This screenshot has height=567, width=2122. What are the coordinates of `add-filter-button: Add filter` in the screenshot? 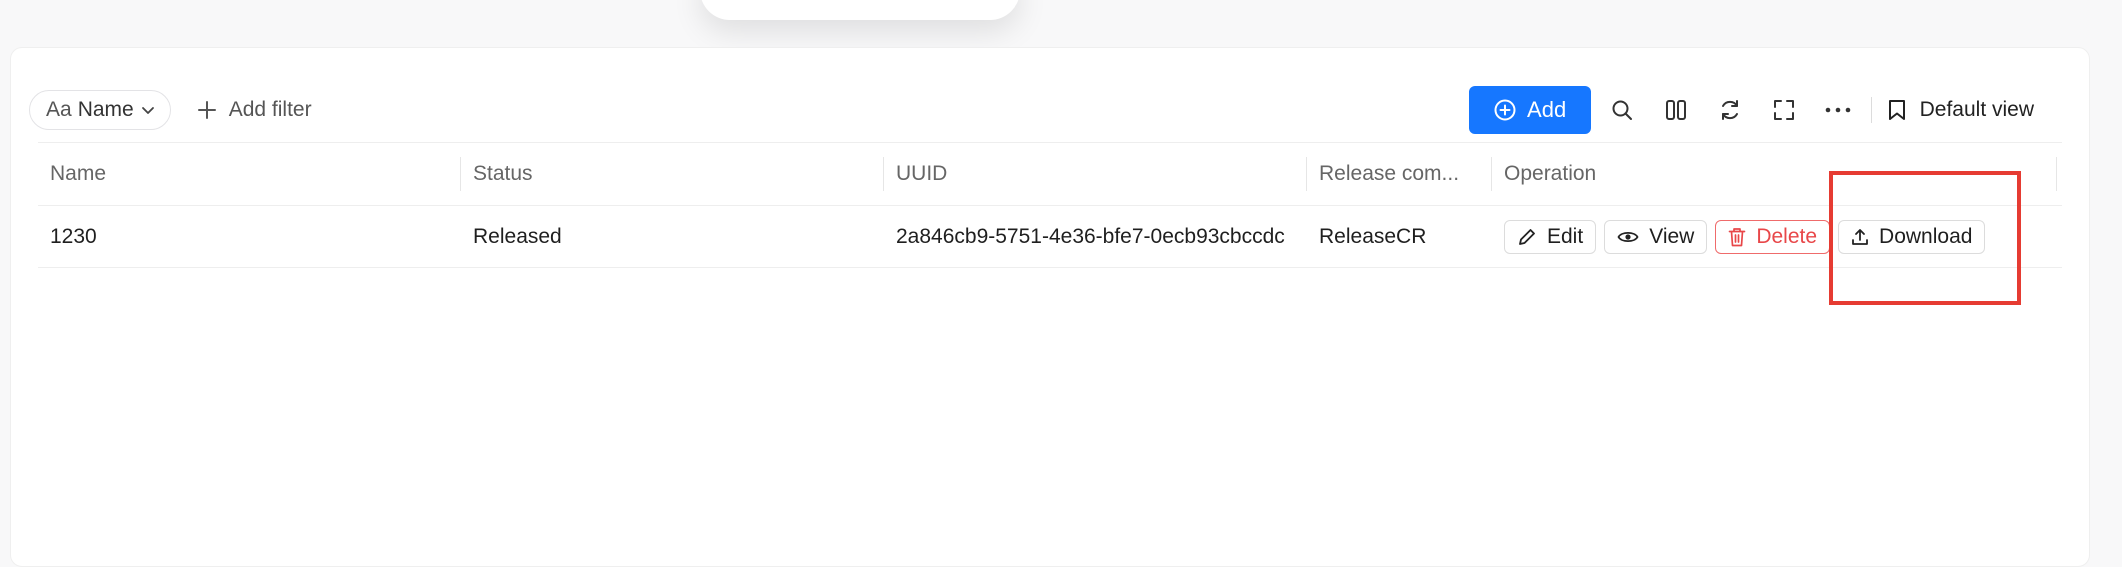 It's located at (254, 110).